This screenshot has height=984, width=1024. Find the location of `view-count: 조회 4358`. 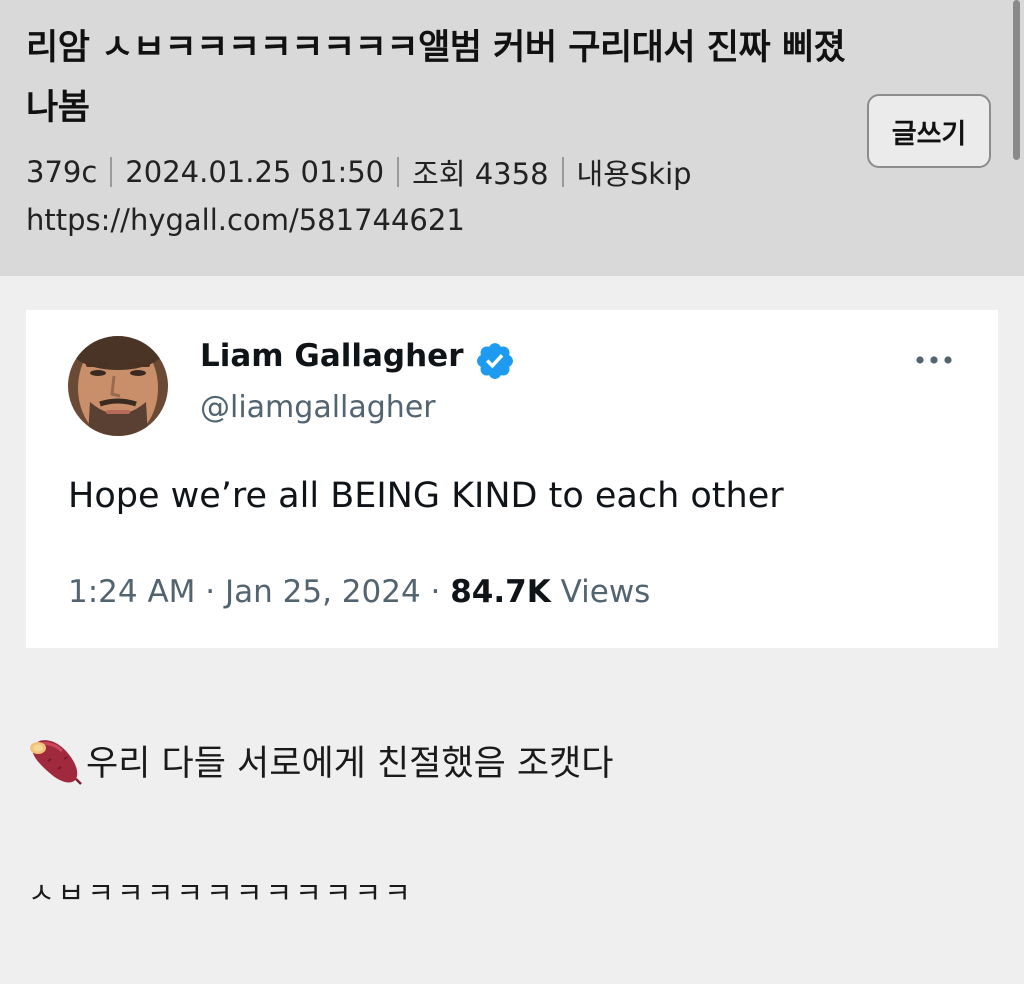

view-count: 조회 4358 is located at coordinates (480, 174).